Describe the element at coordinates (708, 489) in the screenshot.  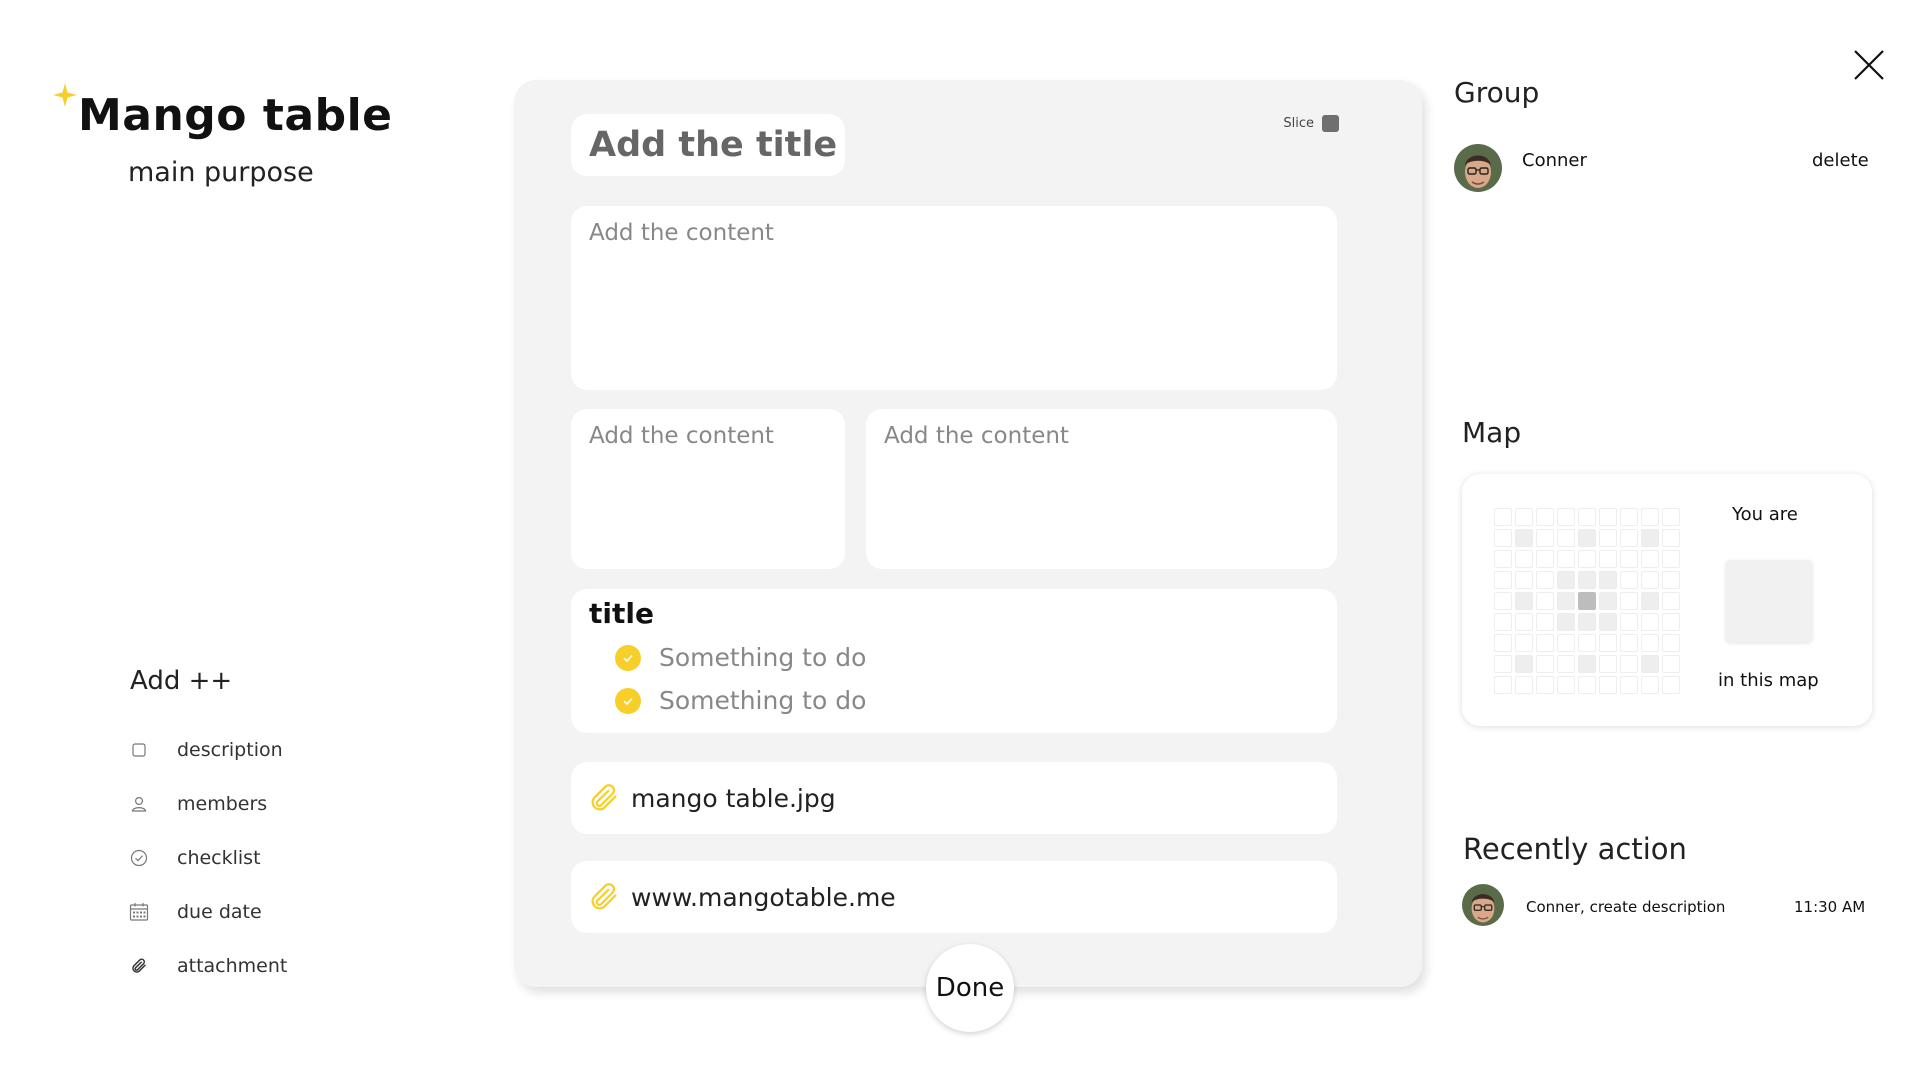
I see `content-field-left: Add the content` at that location.